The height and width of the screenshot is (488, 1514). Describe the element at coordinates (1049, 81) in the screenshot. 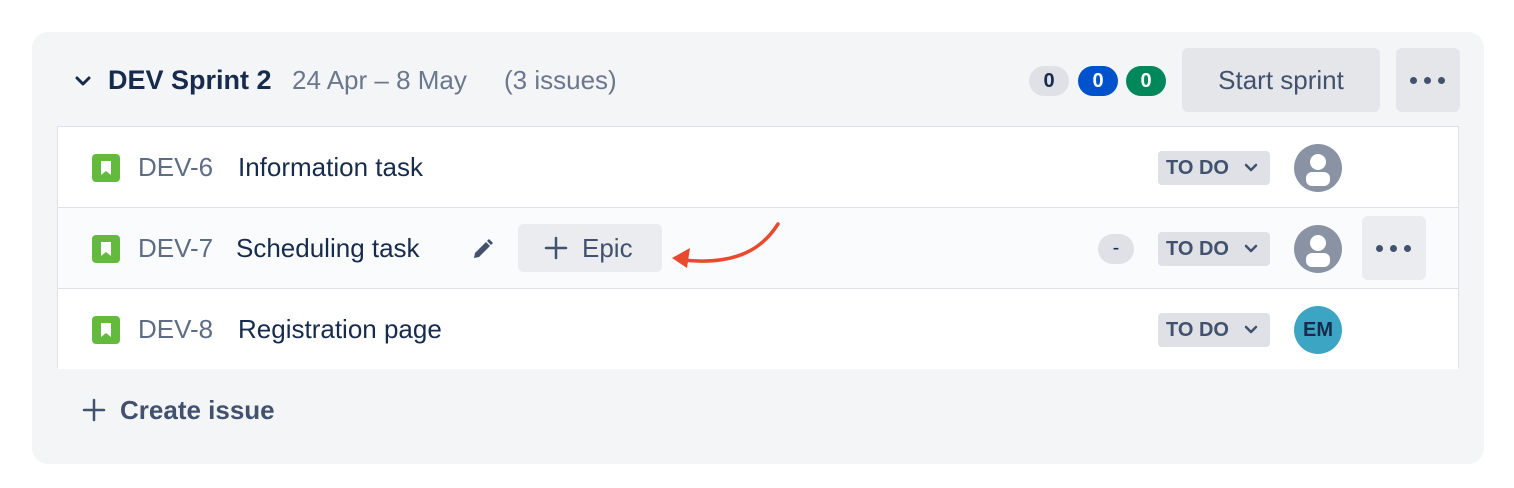

I see `todo-count-badge: 0` at that location.